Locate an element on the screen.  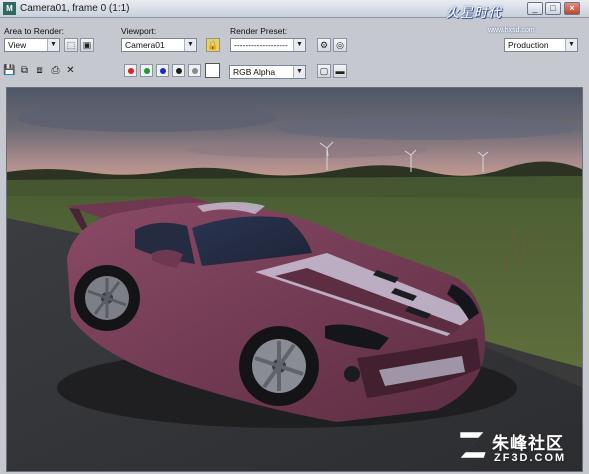
watermark-text: 朱峰社区 is located at coordinates (528, 443).